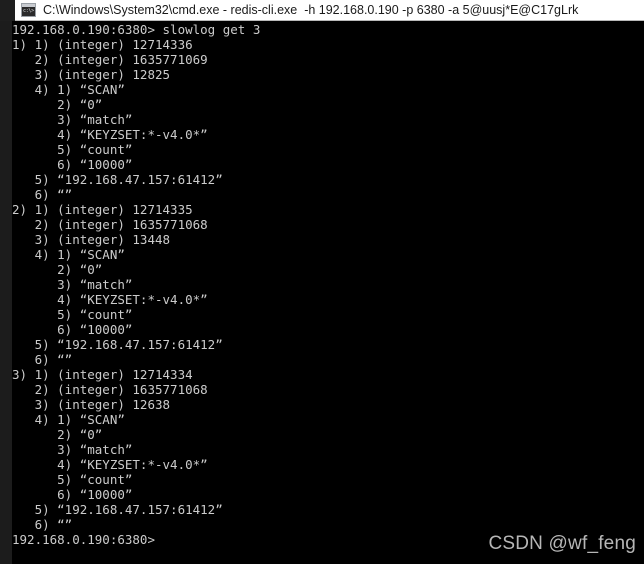  What do you see at coordinates (91, 239) in the screenshot?
I see `console-line: 3) (integer) 13448` at bounding box center [91, 239].